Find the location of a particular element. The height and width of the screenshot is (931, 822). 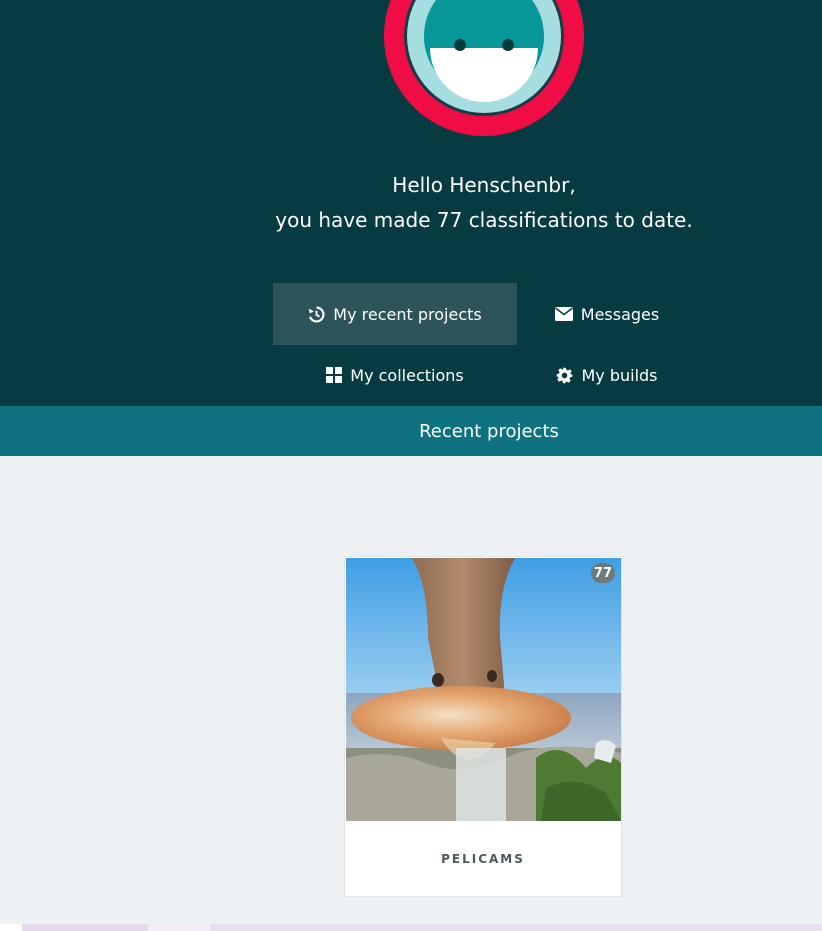

nav-label: My collections is located at coordinates (407, 375).